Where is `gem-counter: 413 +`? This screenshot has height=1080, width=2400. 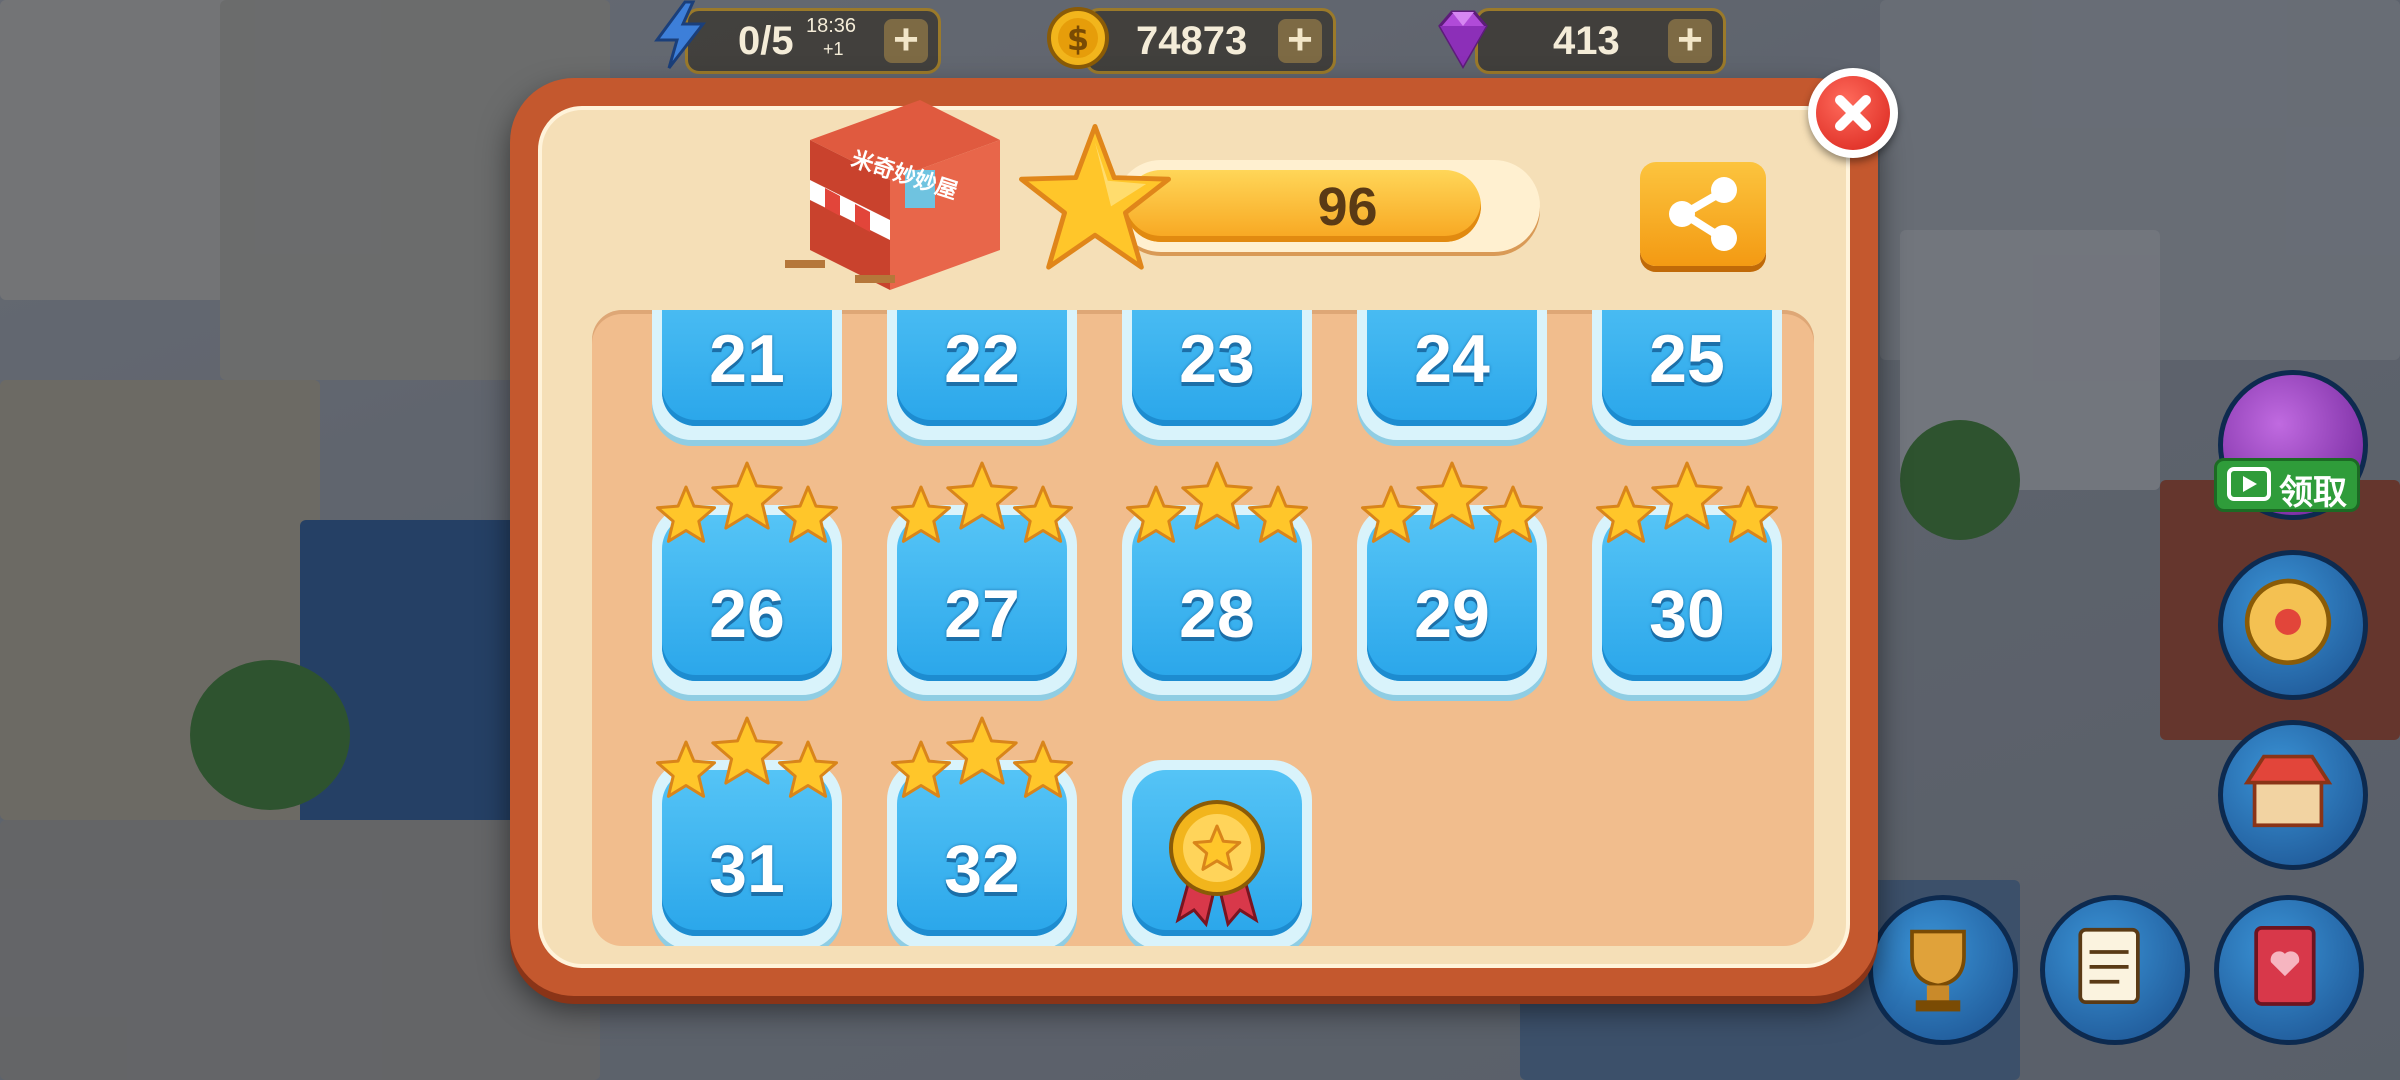
gem-counter: 413 + is located at coordinates (1600, 41).